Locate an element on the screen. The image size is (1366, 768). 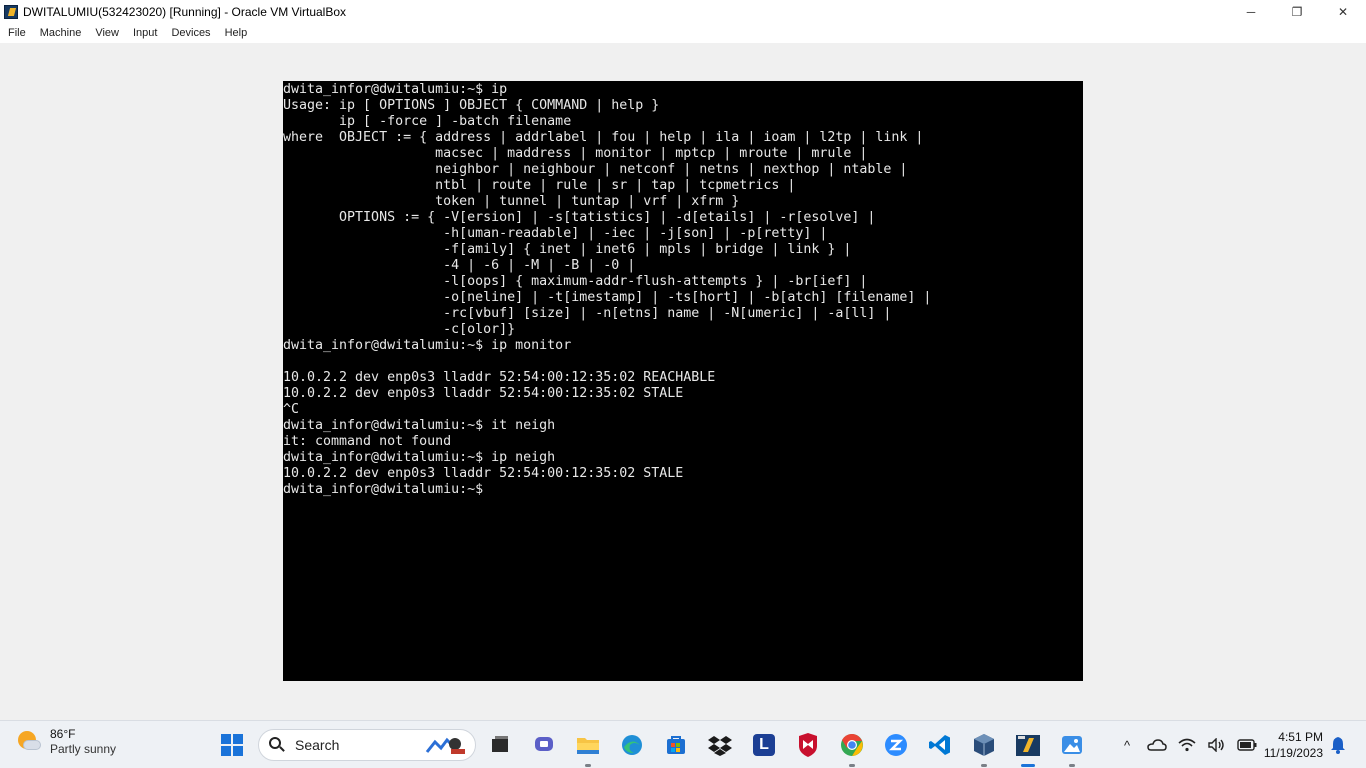
battery-icon is located at coordinates (1247, 745).